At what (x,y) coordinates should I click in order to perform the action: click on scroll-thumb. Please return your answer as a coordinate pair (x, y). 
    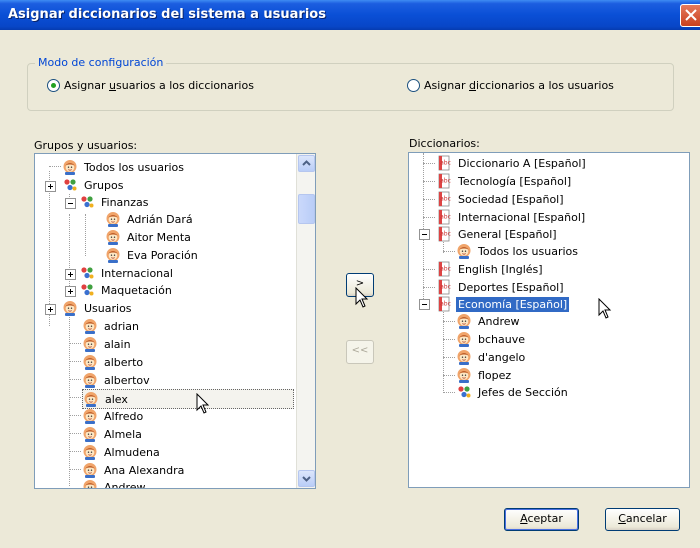
    Looking at the image, I should click on (306, 209).